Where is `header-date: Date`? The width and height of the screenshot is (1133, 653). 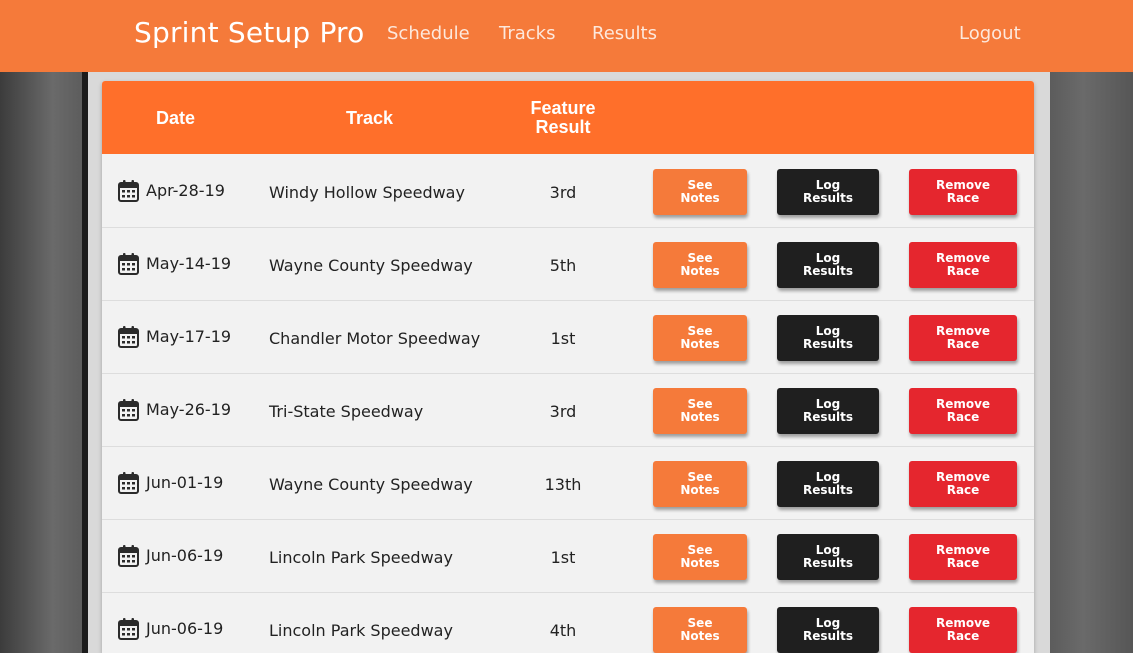 header-date: Date is located at coordinates (176, 118).